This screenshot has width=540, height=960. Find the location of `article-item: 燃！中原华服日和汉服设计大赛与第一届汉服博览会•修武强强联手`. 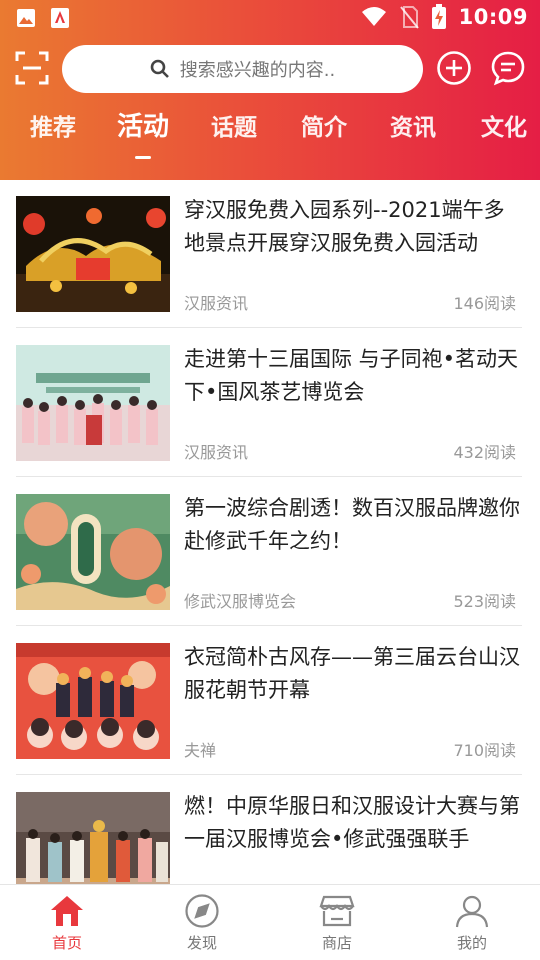

article-item: 燃！中原华服日和汉服设计大赛与第一届汉服博览会•修武强强联手 is located at coordinates (269, 830).